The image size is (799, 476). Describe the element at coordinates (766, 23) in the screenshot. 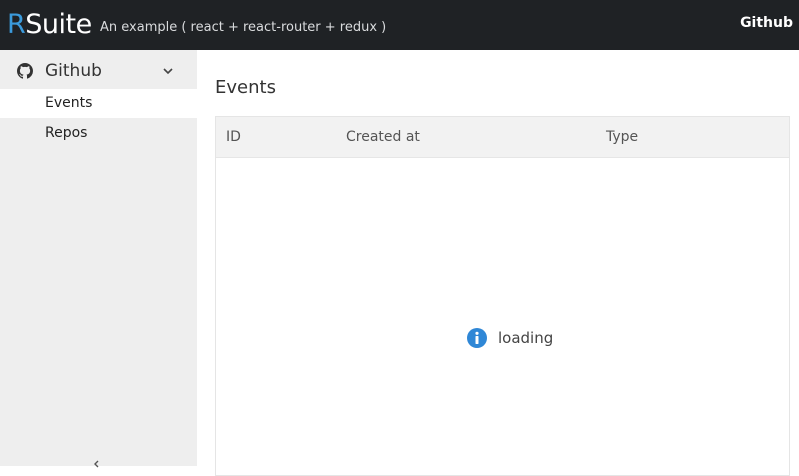

I see `github-nav-link: Github` at that location.